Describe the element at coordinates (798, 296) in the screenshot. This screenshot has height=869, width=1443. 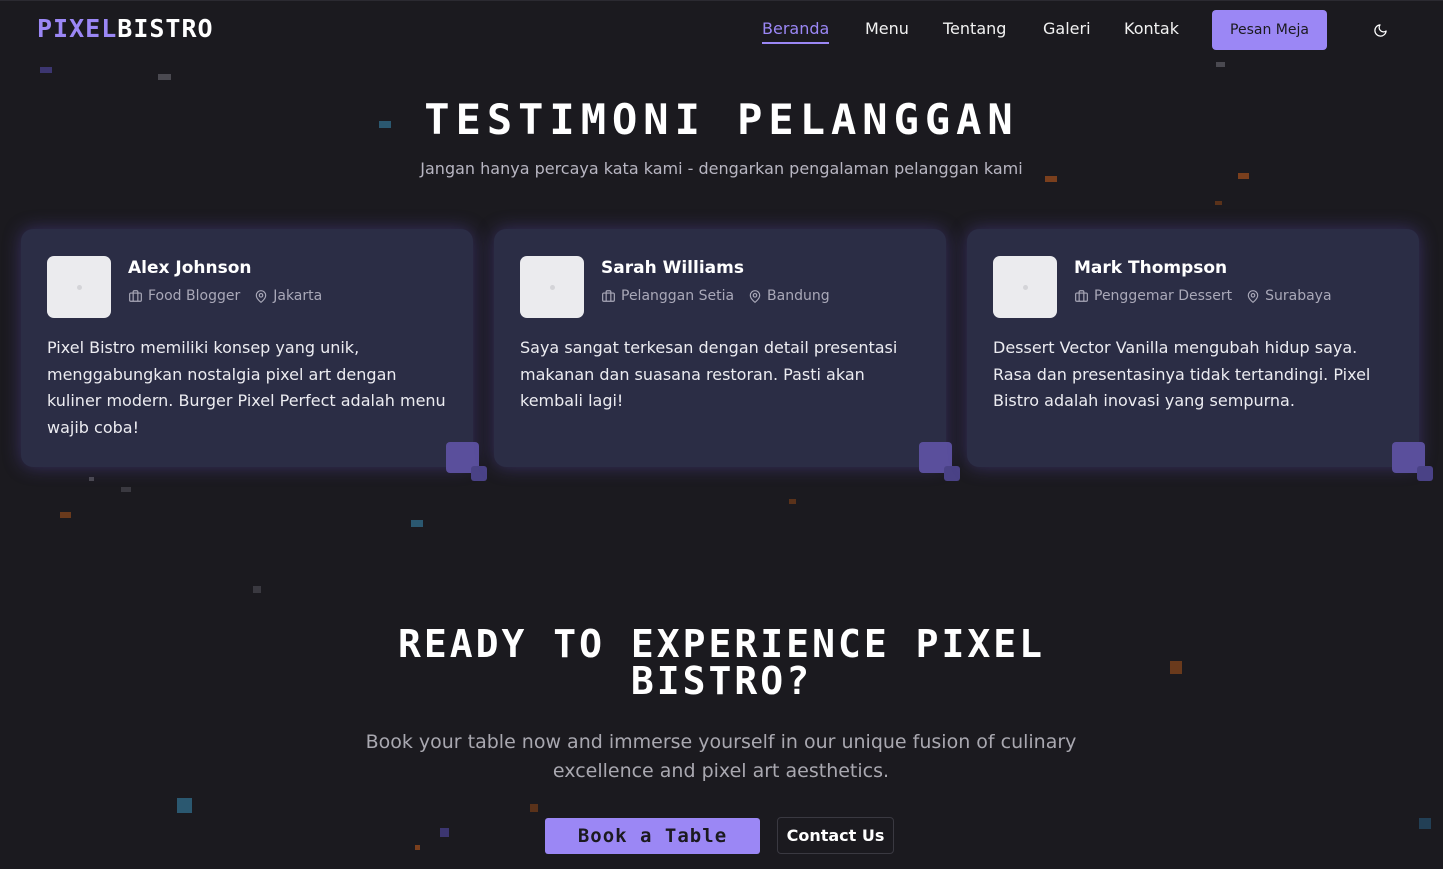
I see `testimonial-location: Bandung` at that location.